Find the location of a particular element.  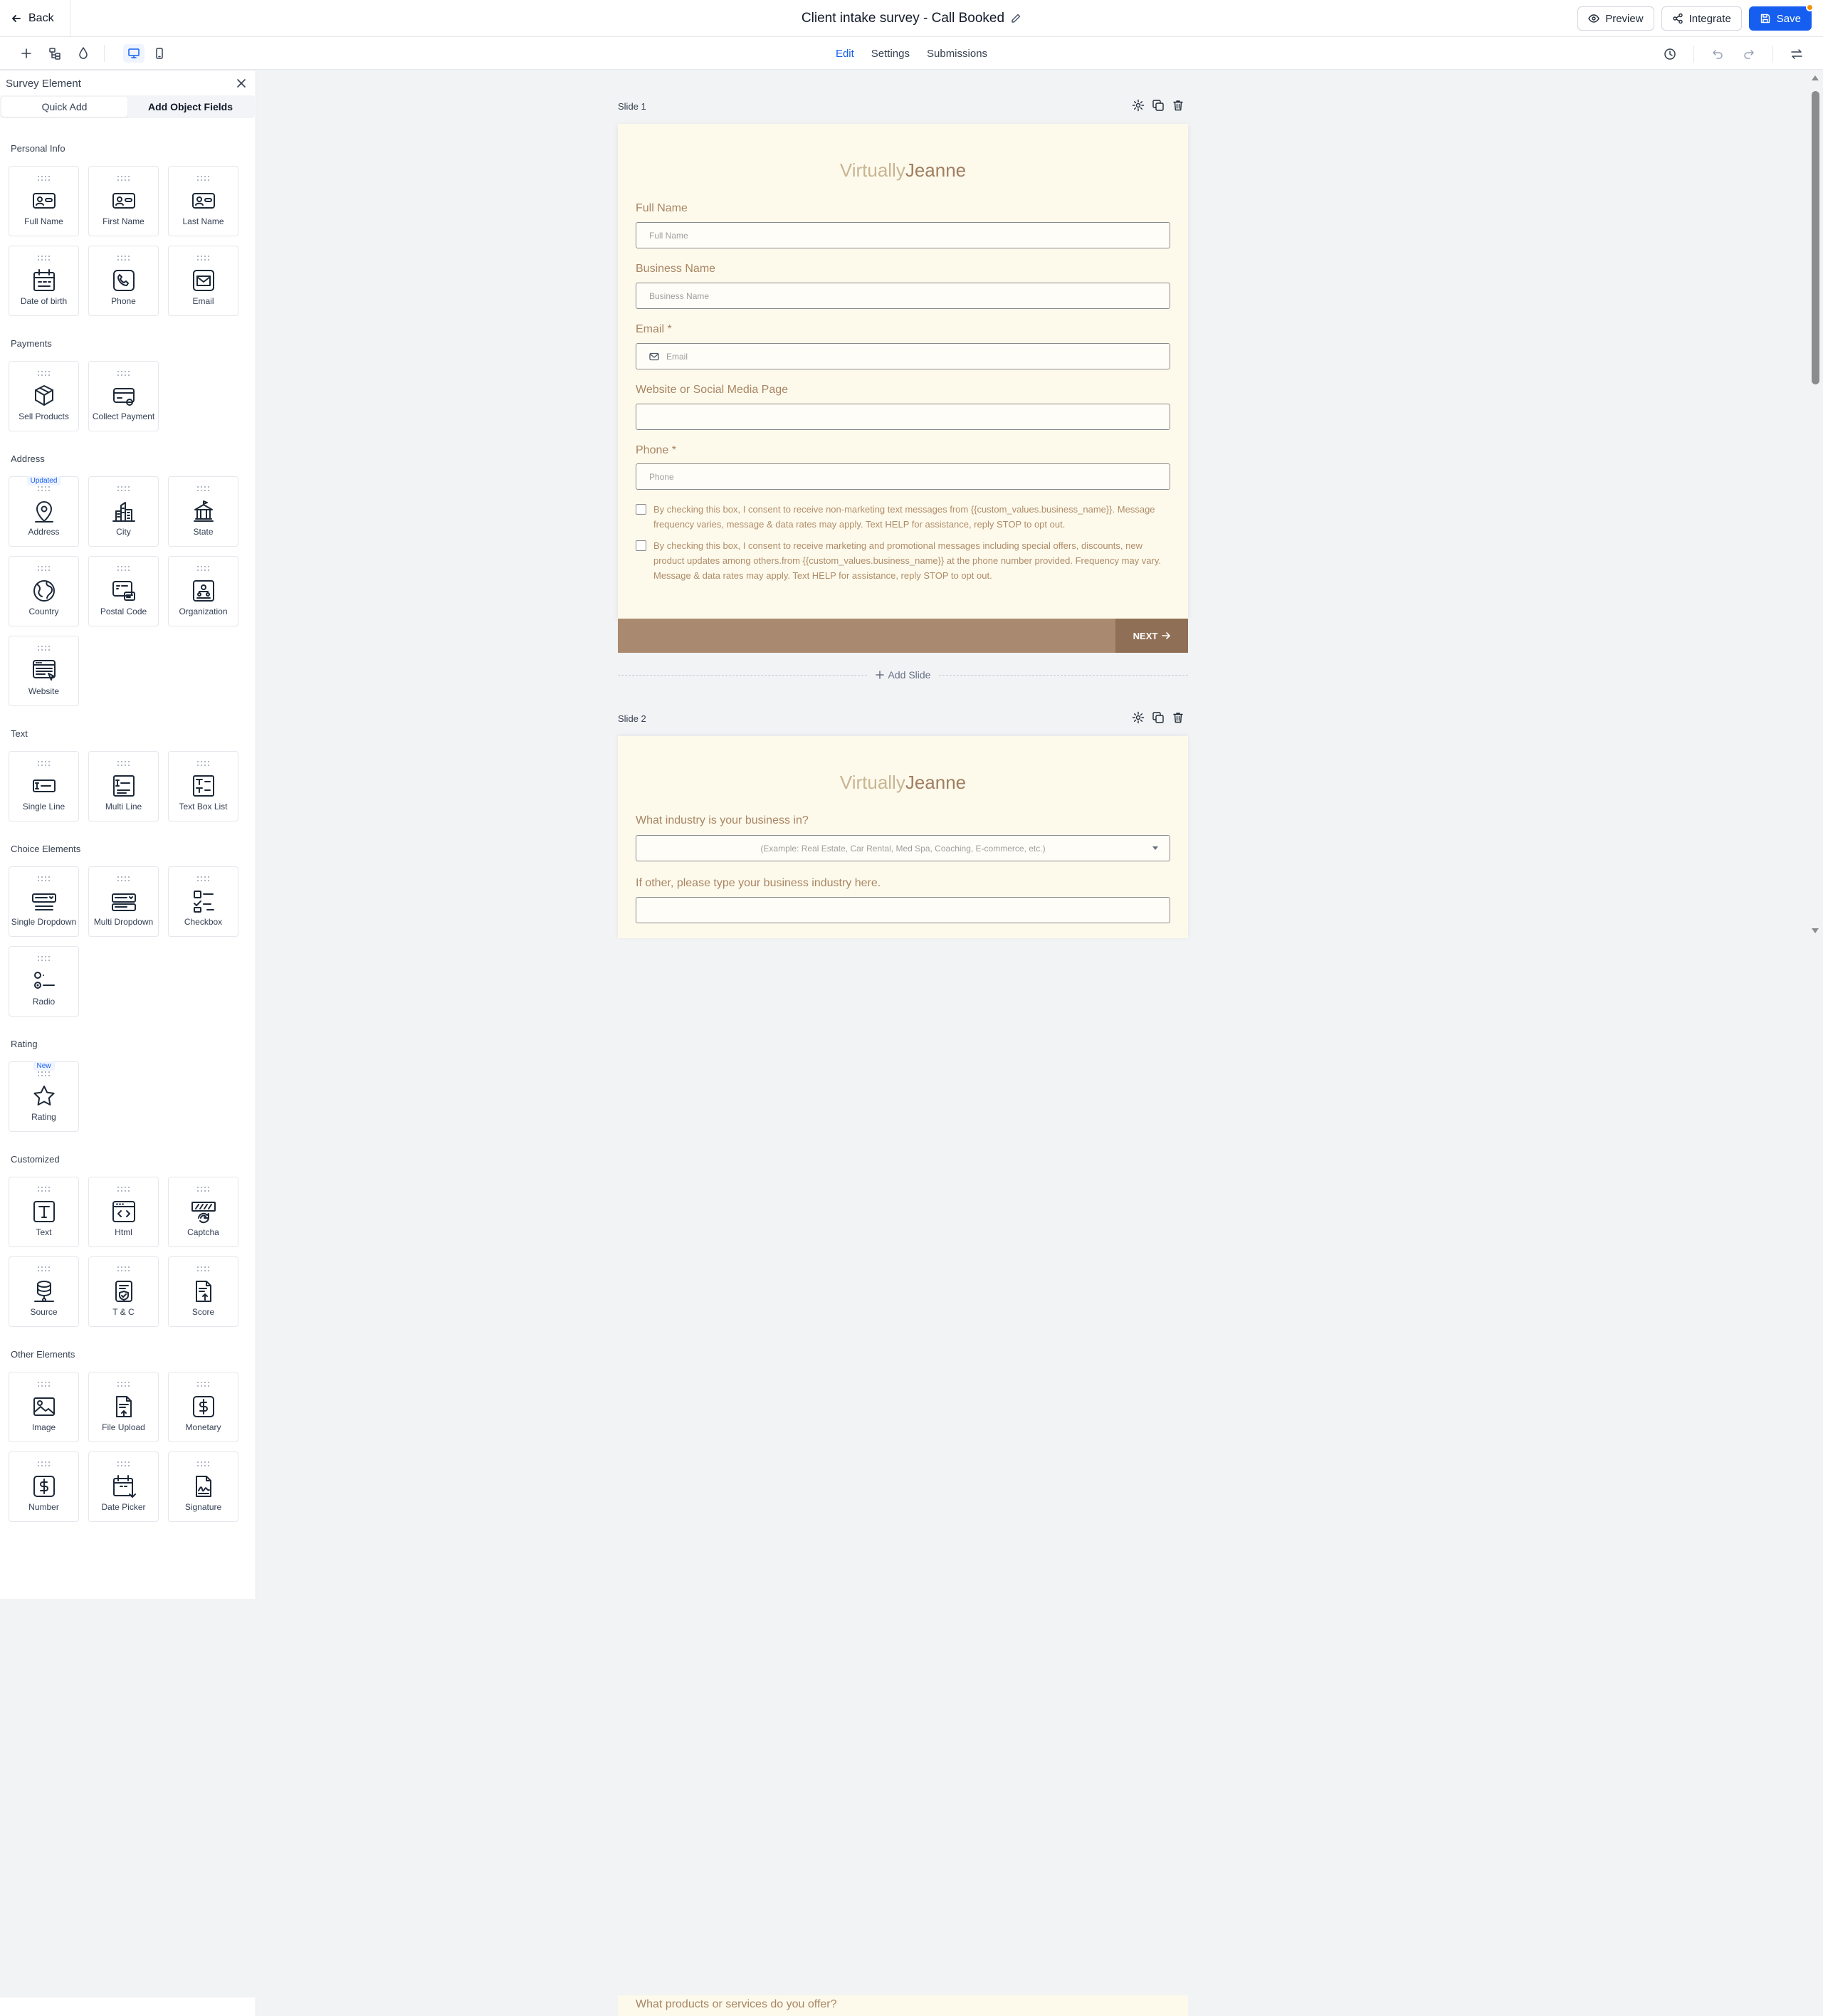

scroll-down-arrow is located at coordinates (1816, 930).